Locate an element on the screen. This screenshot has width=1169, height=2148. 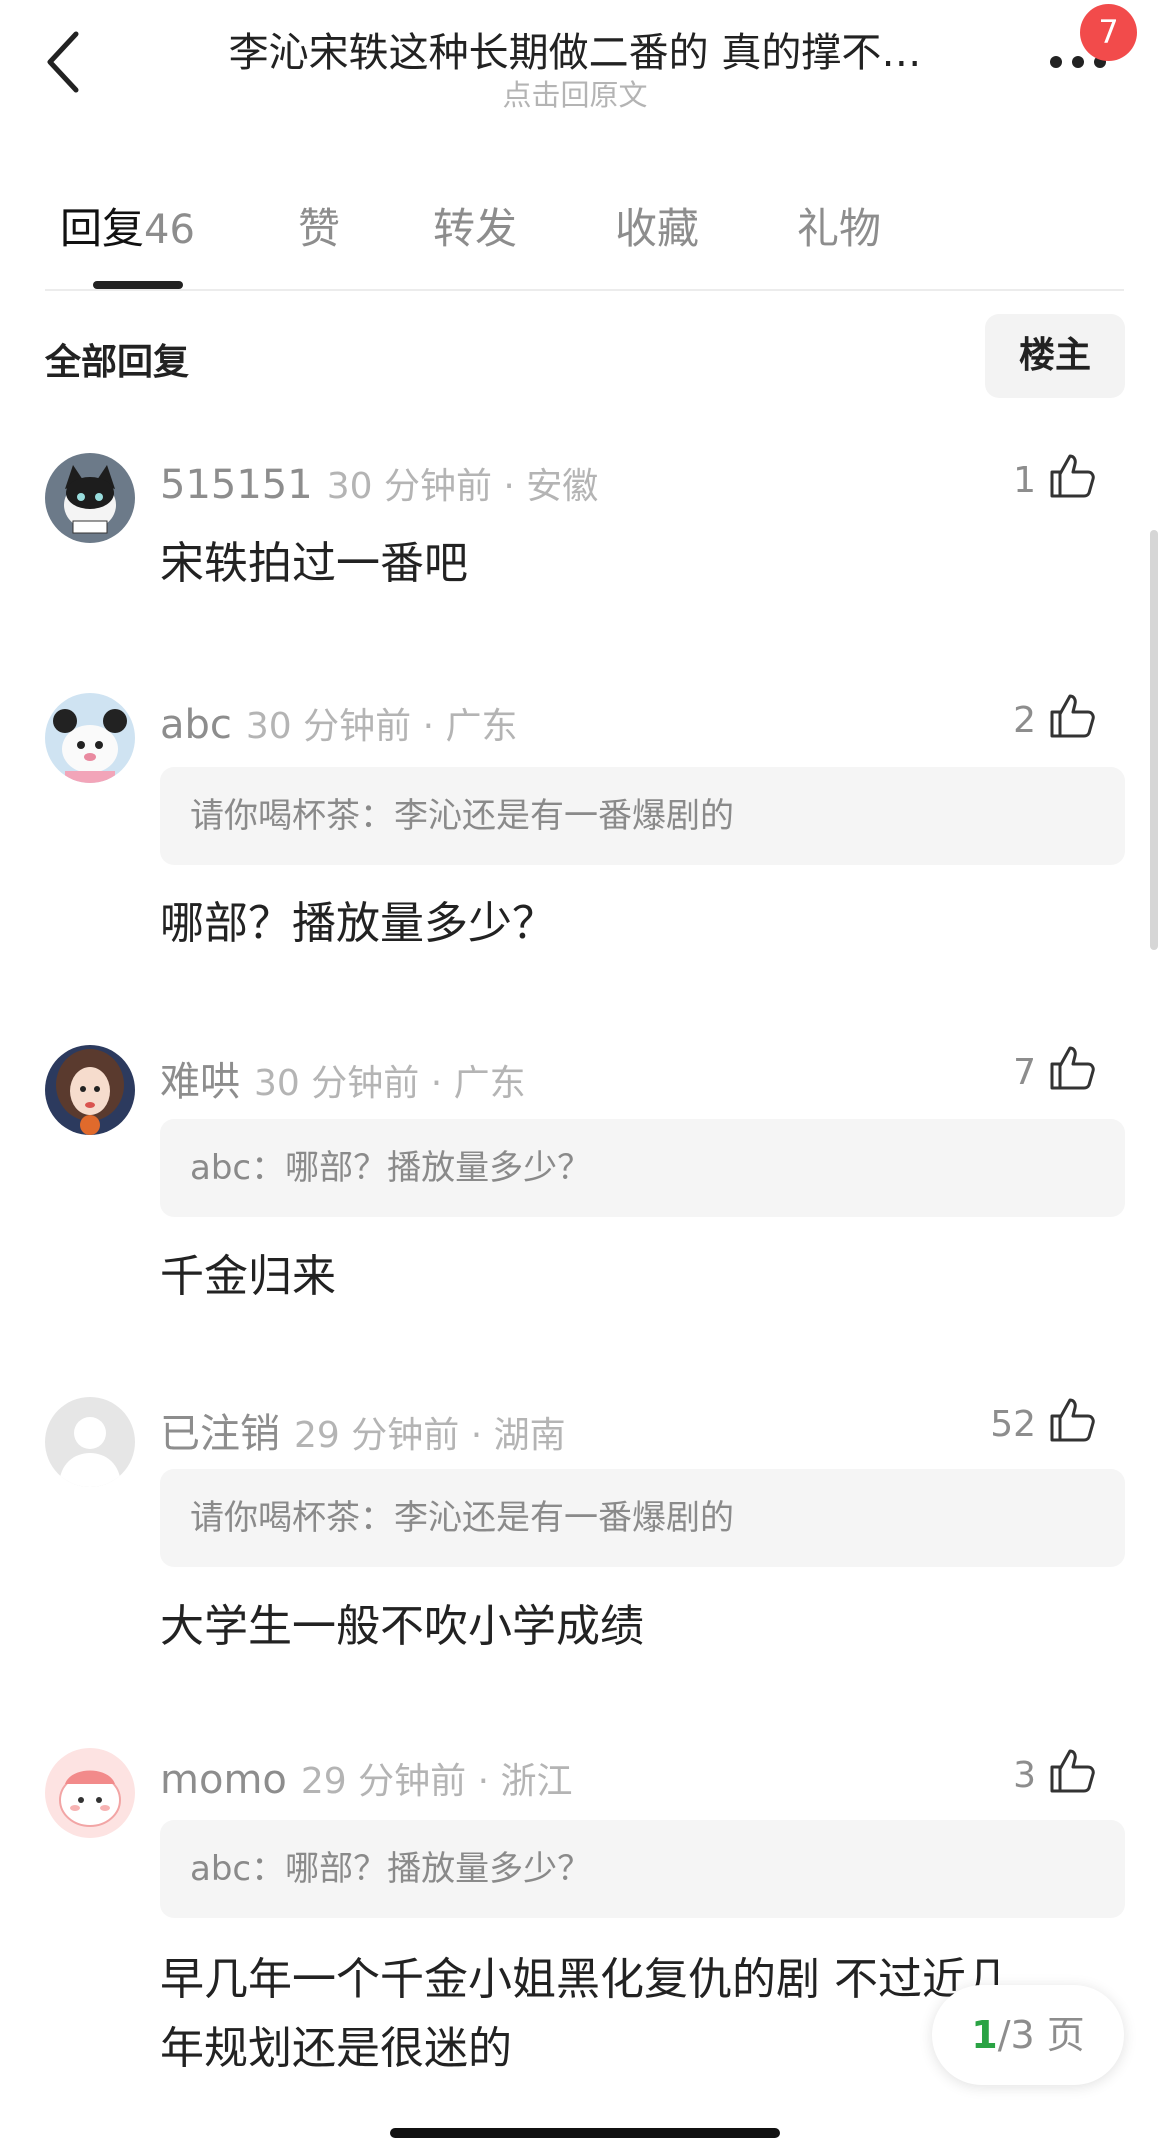
total-pages: /3 页 is located at coordinates (1041, 2035).